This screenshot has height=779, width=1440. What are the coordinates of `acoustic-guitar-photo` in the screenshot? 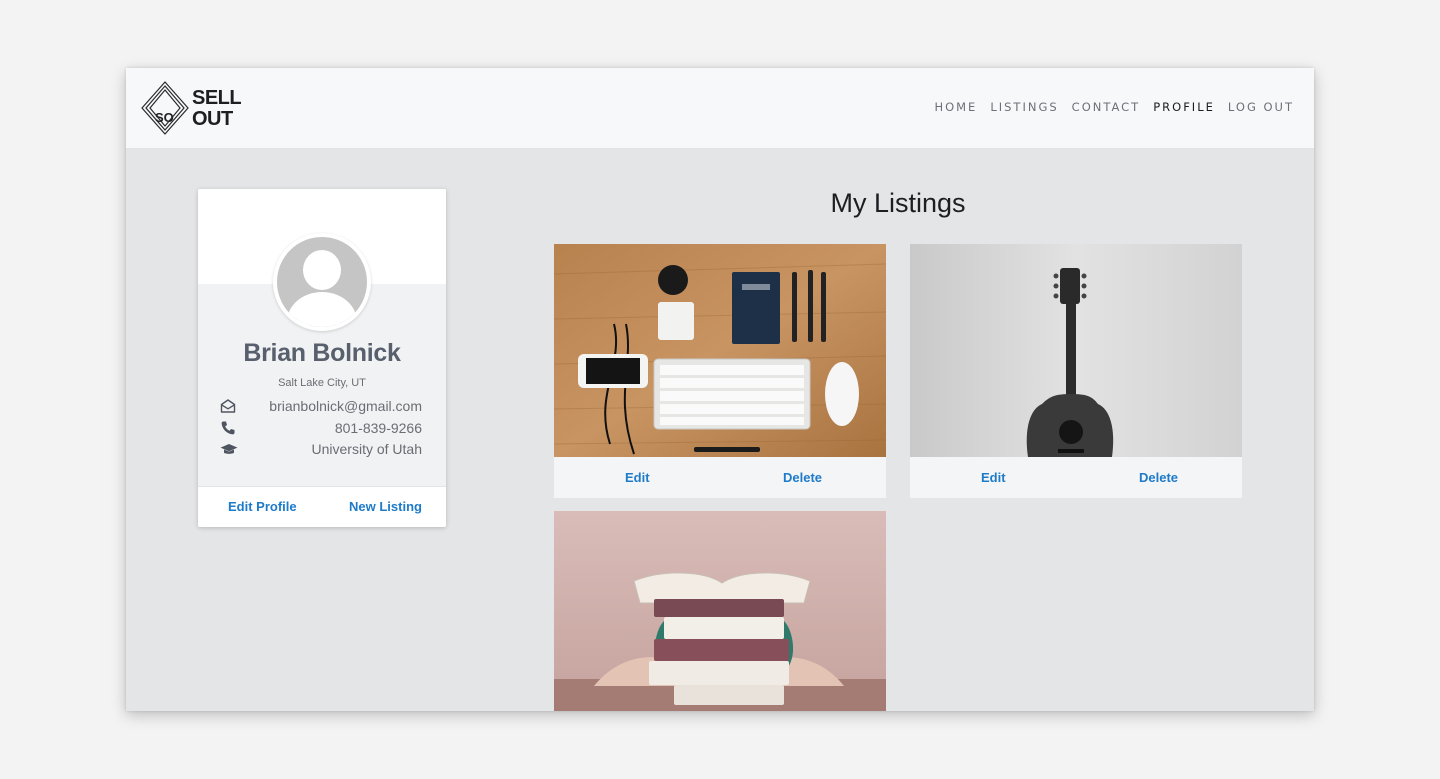 It's located at (1076, 350).